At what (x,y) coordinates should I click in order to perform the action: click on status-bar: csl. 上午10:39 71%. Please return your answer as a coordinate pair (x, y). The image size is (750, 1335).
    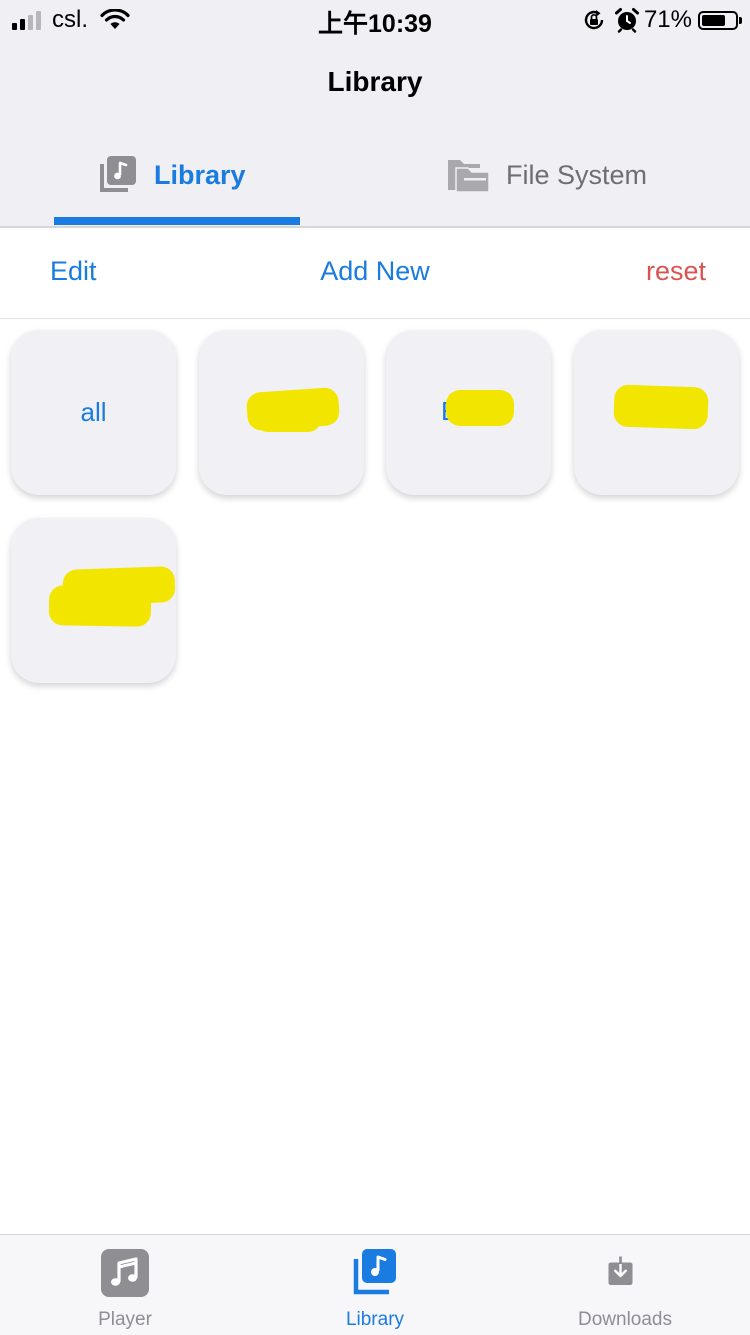
    Looking at the image, I should click on (375, 20).